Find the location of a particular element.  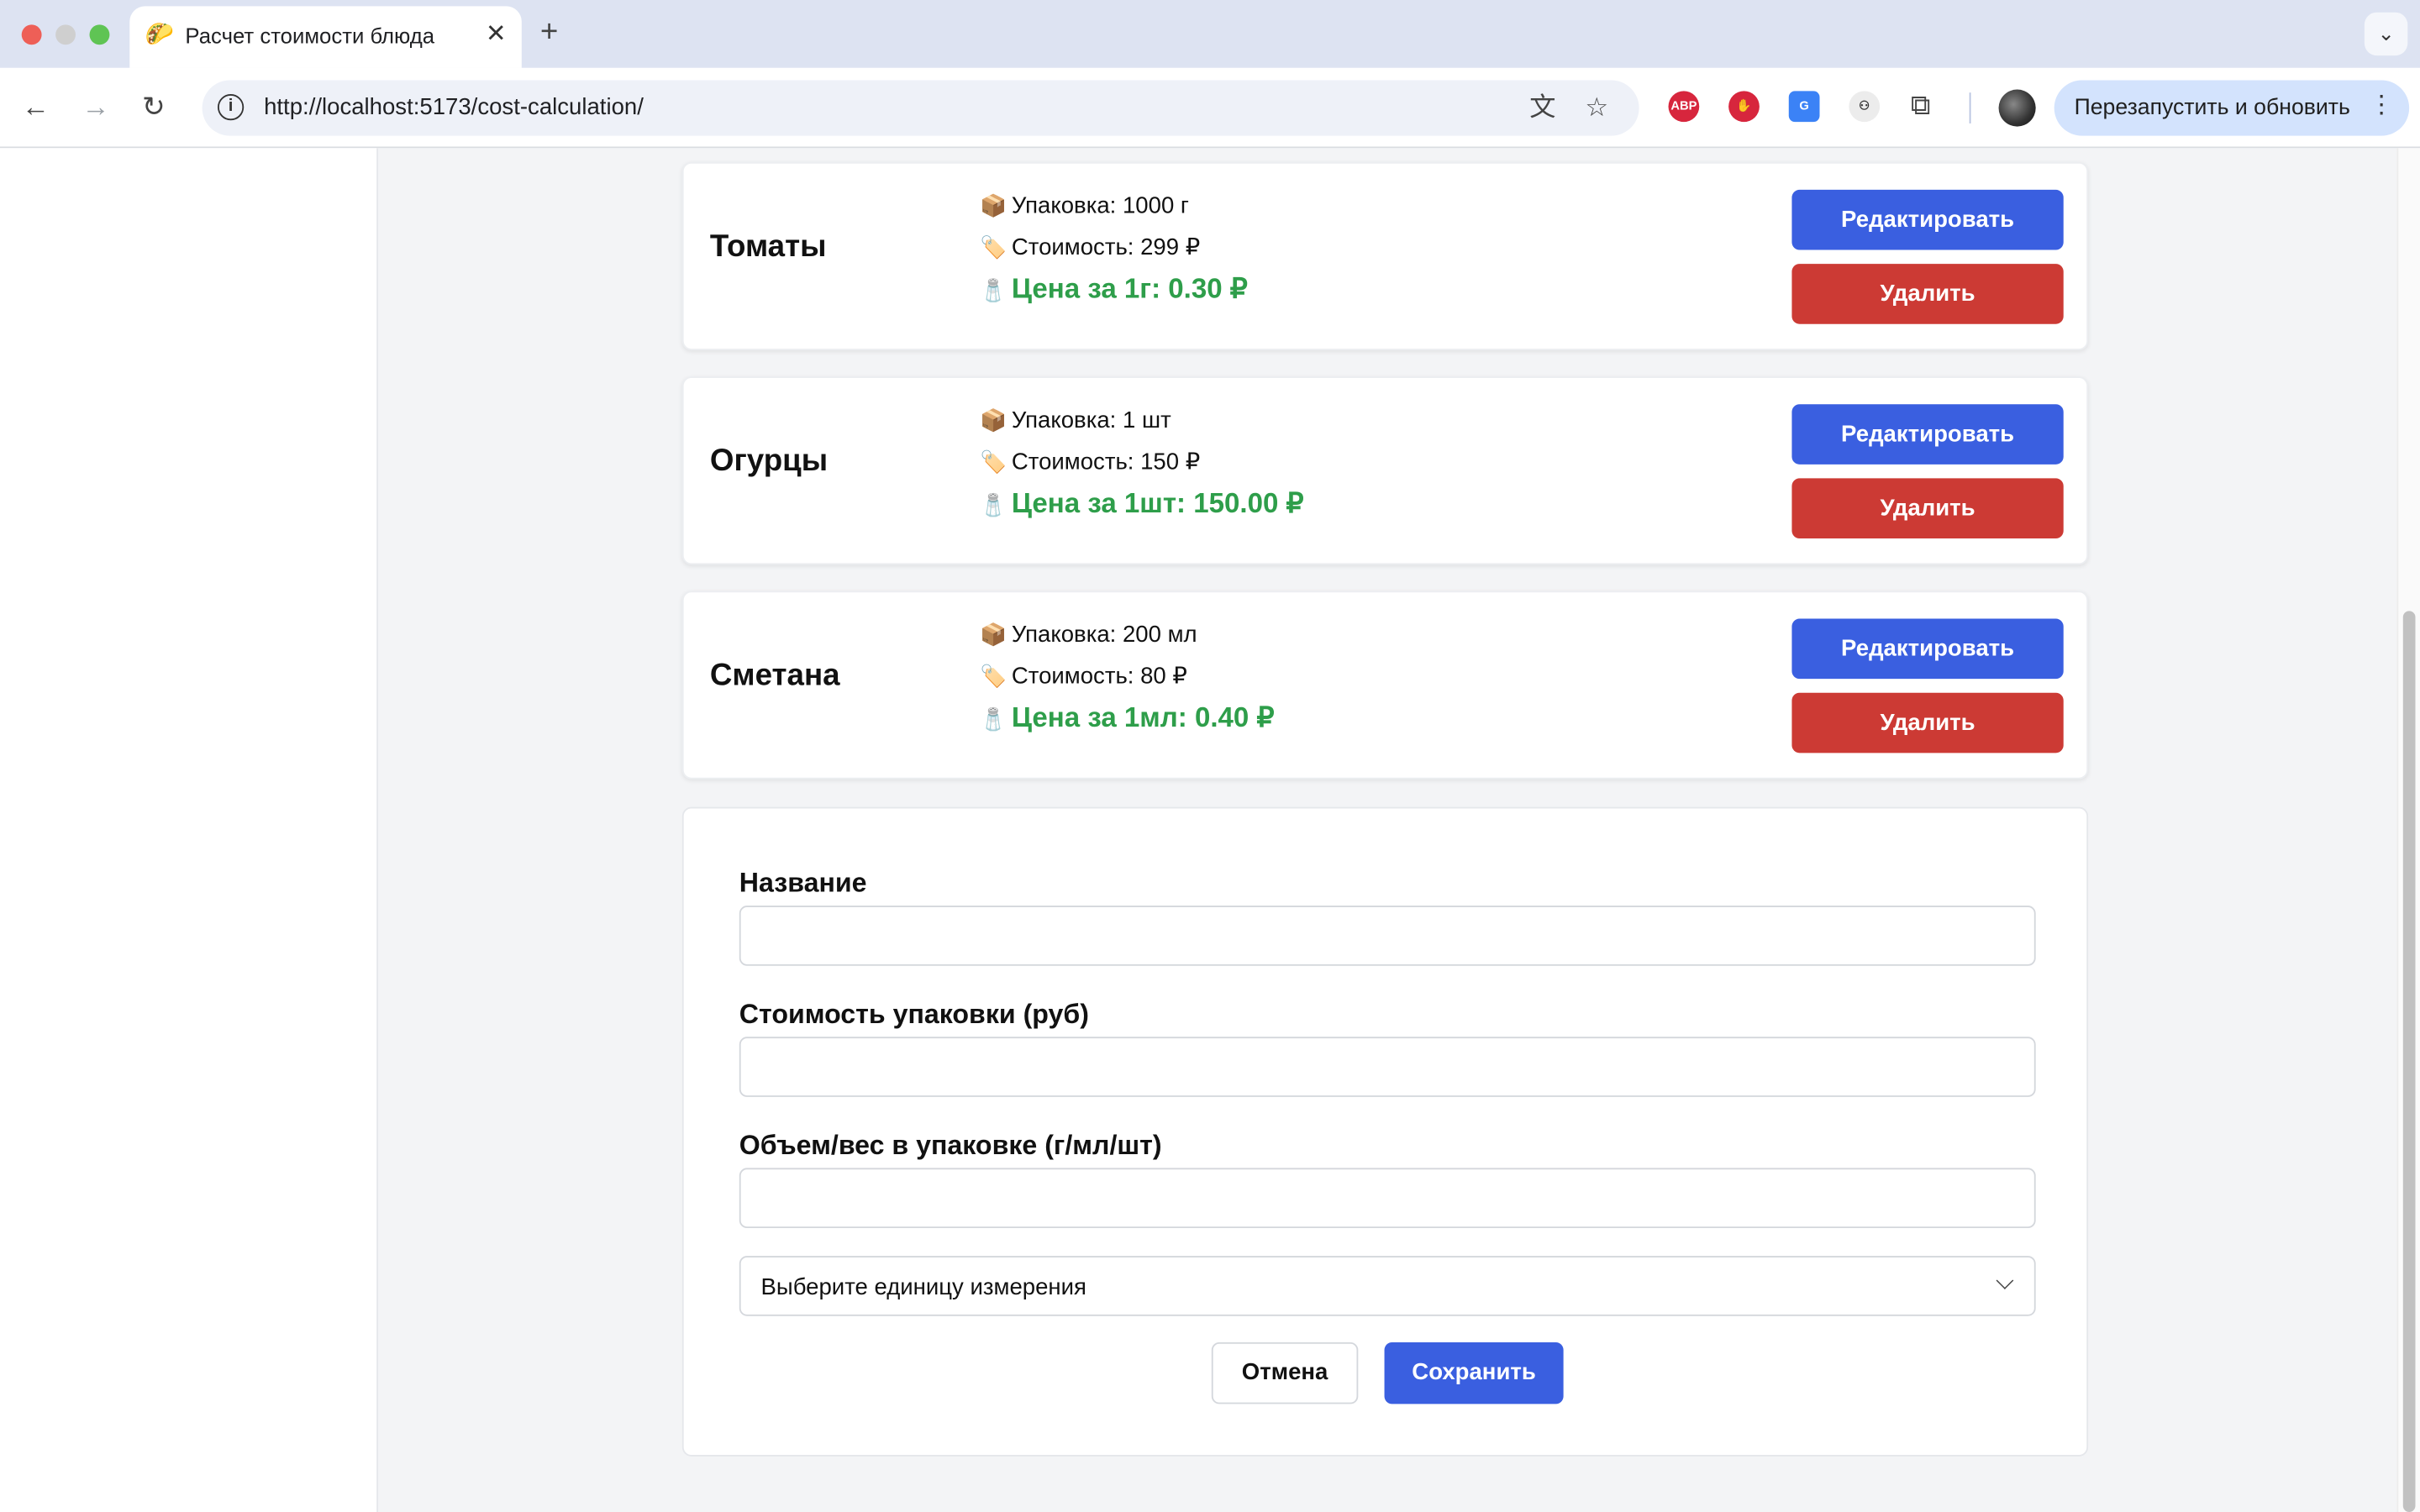

cost-line: 🏷️ Стоимость: 299 ₽ is located at coordinates (1090, 246).